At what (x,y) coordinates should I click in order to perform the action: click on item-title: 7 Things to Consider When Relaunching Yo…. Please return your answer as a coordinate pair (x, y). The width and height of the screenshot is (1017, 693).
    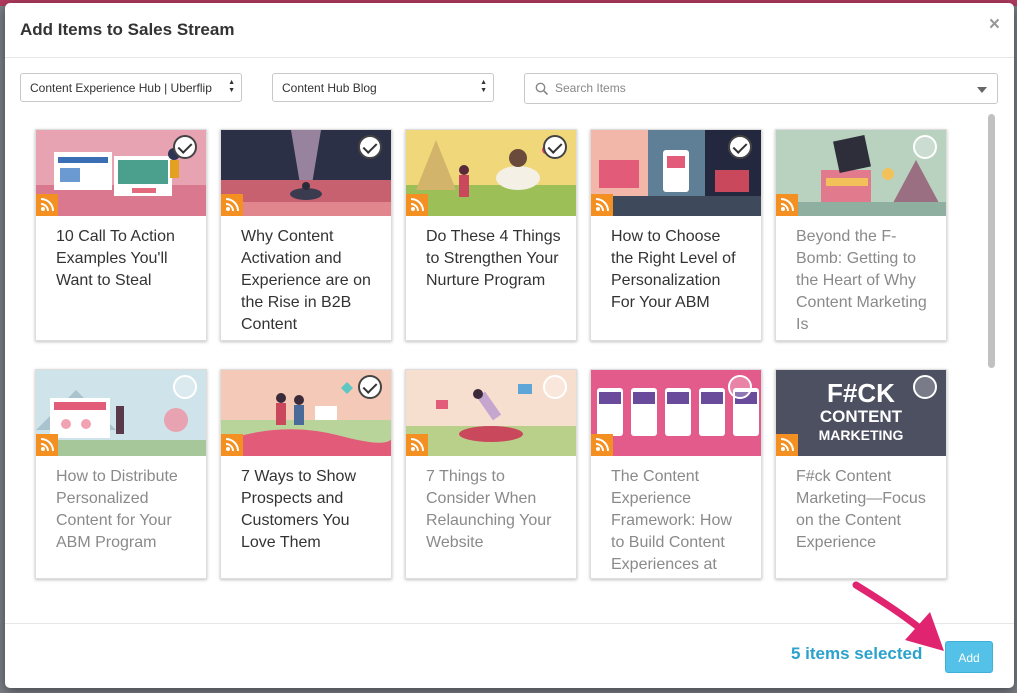
    Looking at the image, I should click on (489, 509).